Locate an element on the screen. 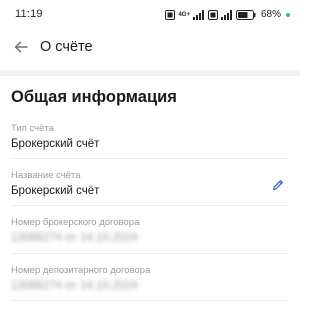 Image resolution: width=320 pixels, height=317 pixels. section-separator is located at coordinates (150, 73).